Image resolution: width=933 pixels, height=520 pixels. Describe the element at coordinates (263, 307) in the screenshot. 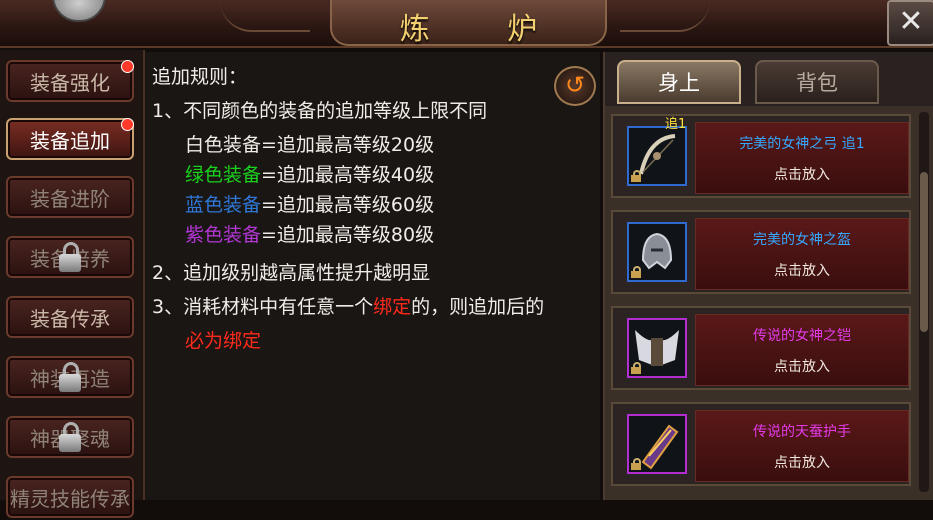

I see `rule-line-3-a: 3、消耗材料中有任意一个` at that location.